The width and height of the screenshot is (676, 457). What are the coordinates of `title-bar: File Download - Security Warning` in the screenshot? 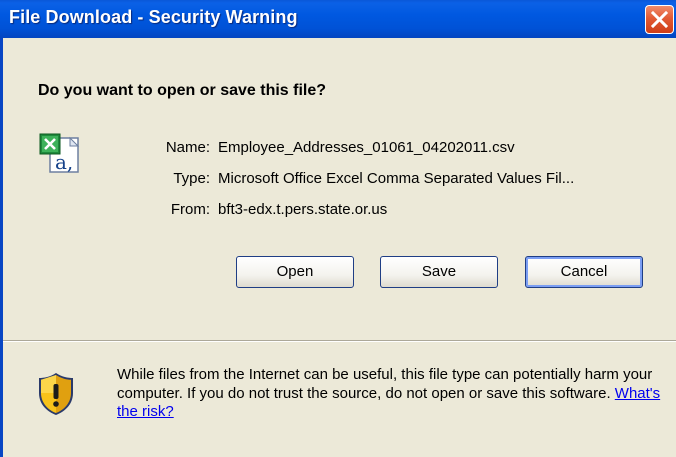 It's located at (338, 19).